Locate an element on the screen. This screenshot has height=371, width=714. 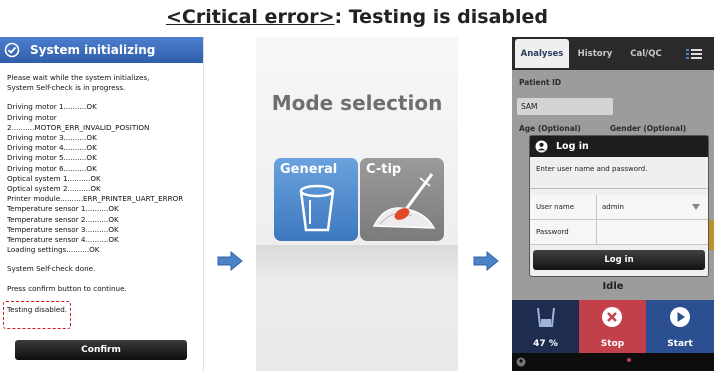
check-line: Driving motor 3..........OK is located at coordinates (52, 138).